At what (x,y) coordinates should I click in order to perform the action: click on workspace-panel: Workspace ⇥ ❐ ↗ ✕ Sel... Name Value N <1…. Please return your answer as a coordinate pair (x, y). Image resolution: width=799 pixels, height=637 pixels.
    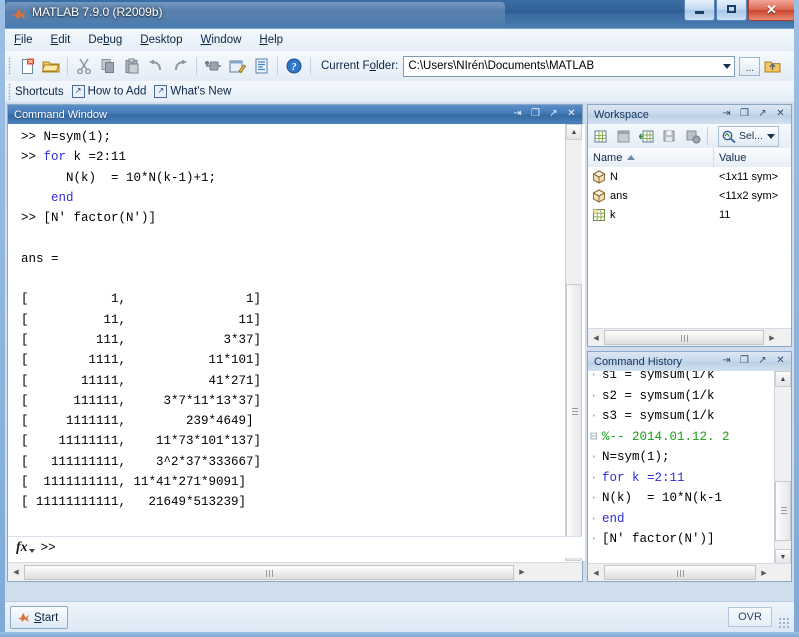
    Looking at the image, I should click on (689, 225).